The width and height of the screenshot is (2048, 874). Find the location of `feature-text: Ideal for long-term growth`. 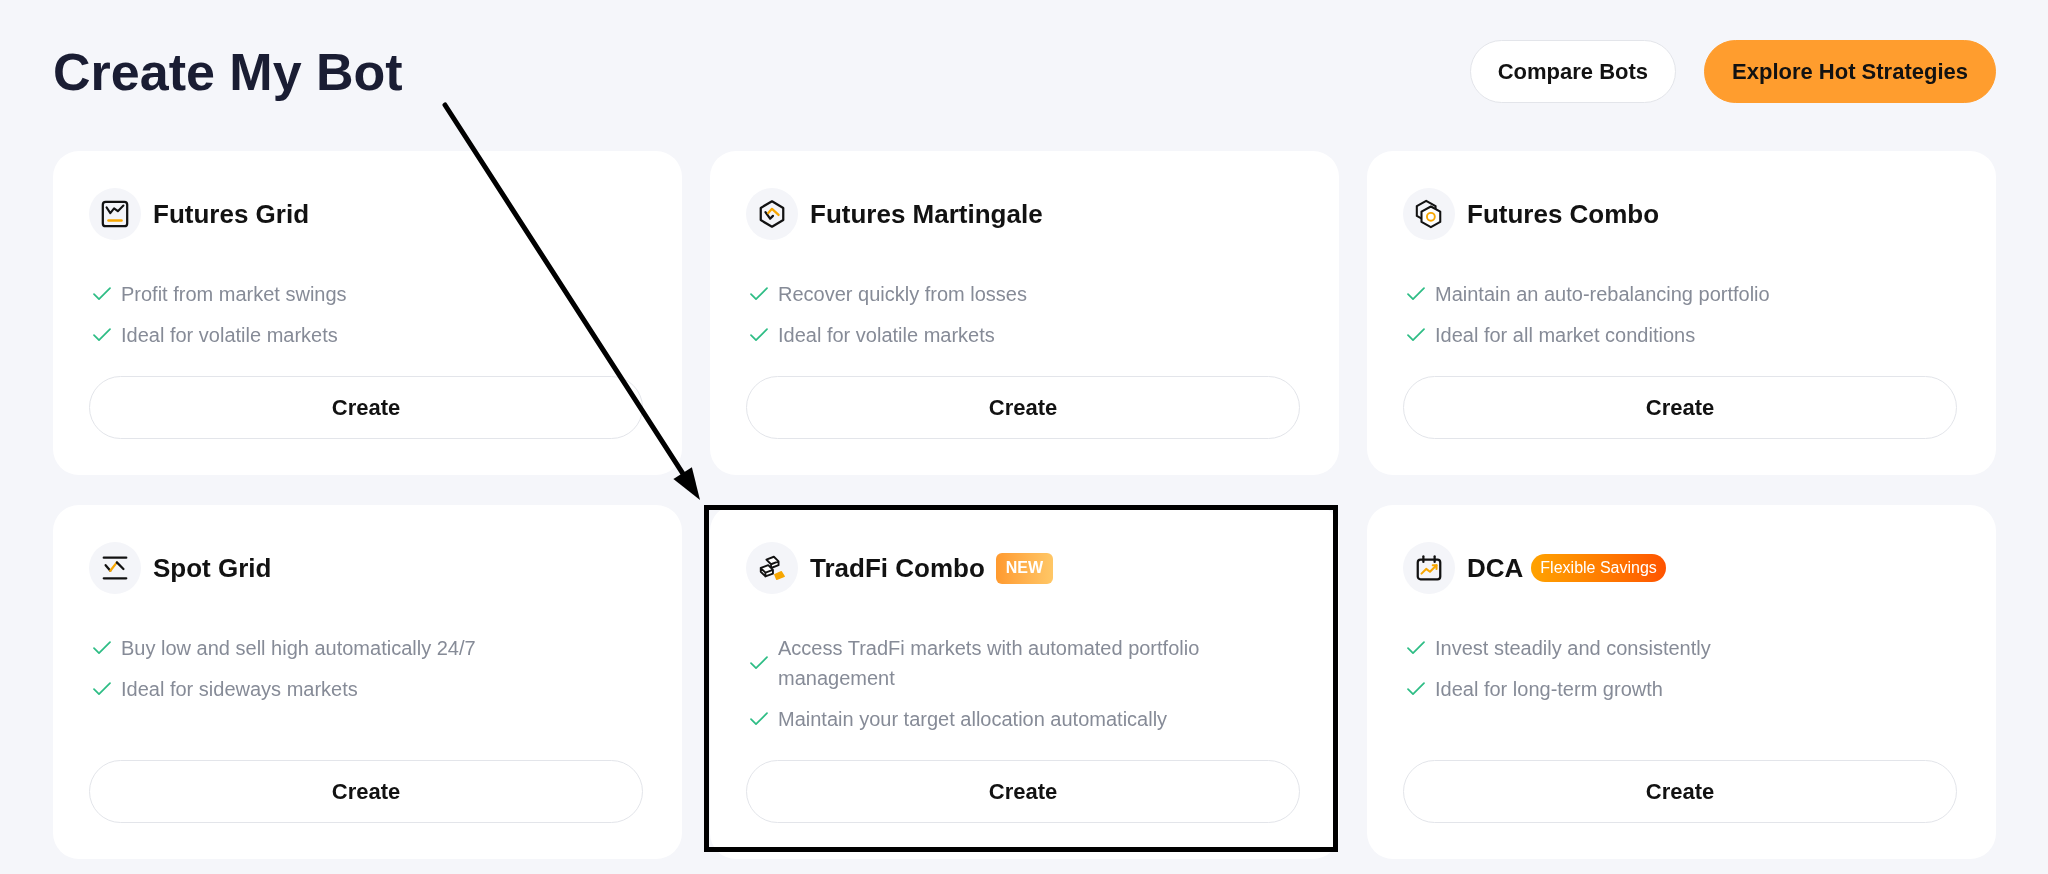

feature-text: Ideal for long-term growth is located at coordinates (1549, 689).